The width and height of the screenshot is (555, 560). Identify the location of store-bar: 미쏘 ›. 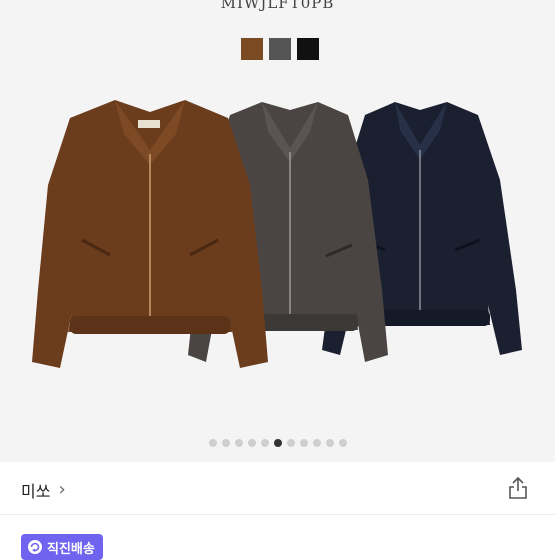
(277, 488).